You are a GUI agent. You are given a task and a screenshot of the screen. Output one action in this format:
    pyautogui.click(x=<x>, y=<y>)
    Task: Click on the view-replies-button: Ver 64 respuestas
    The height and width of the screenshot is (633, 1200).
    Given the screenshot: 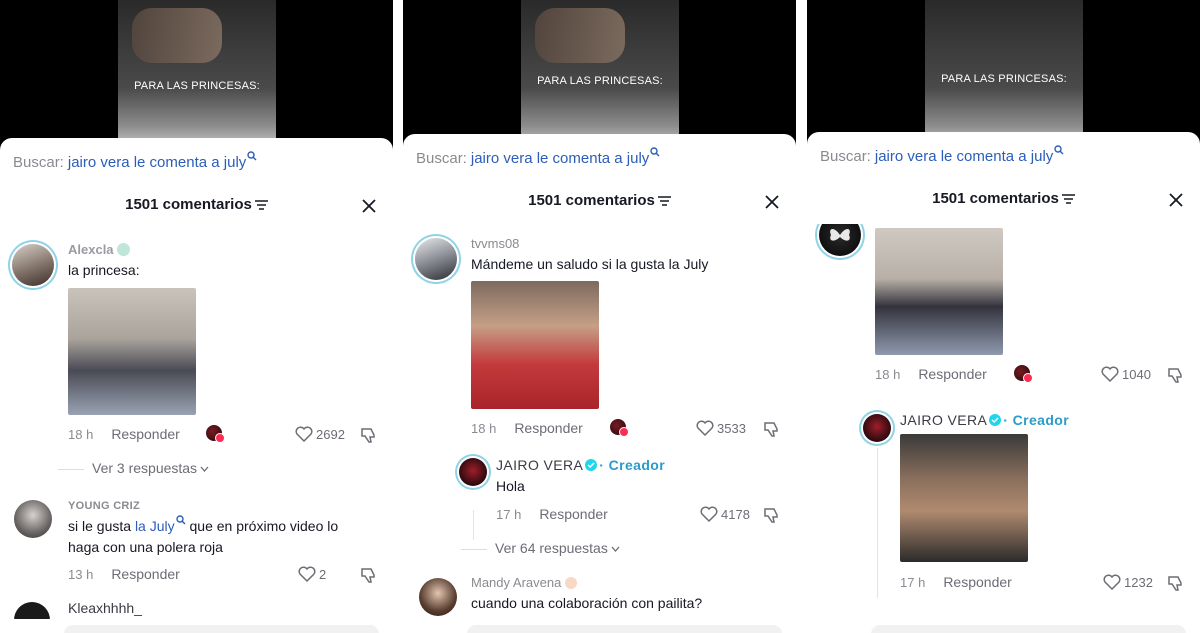 What is the action you would take?
    pyautogui.click(x=540, y=548)
    